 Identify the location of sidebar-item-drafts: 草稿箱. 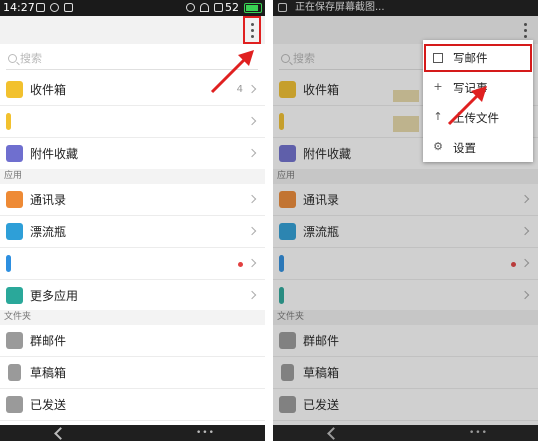
(132, 373).